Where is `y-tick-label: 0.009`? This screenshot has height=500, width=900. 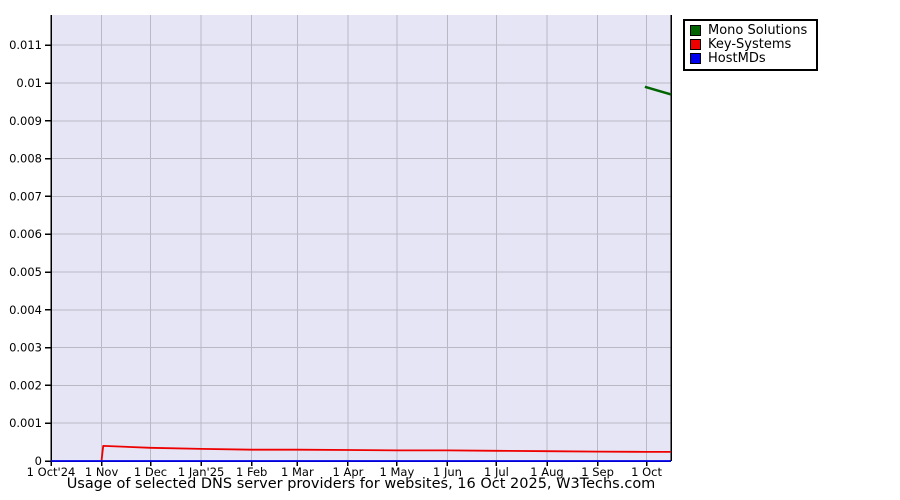
y-tick-label: 0.009 is located at coordinates (25, 121).